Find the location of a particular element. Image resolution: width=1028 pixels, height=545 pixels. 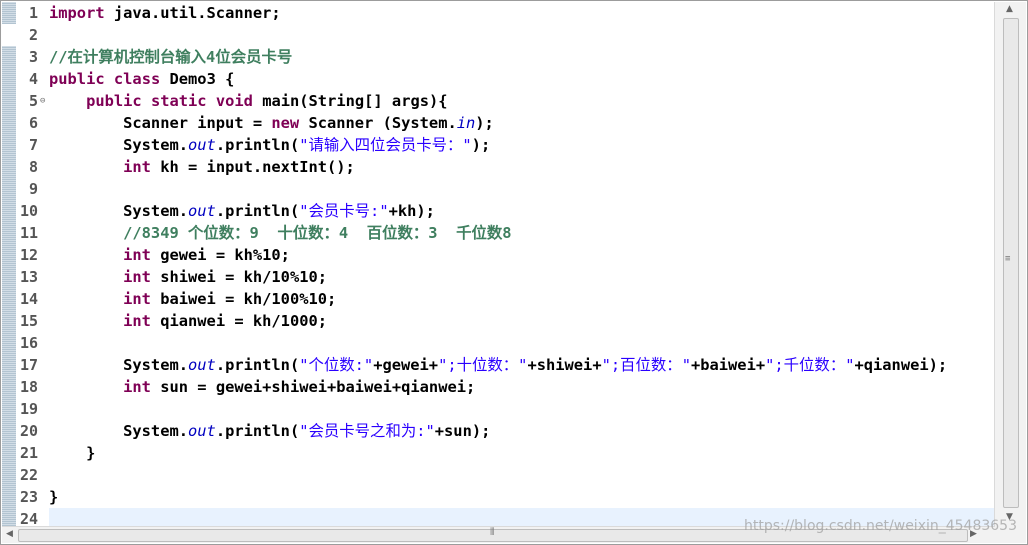

line-number: 11 is located at coordinates (28, 233).